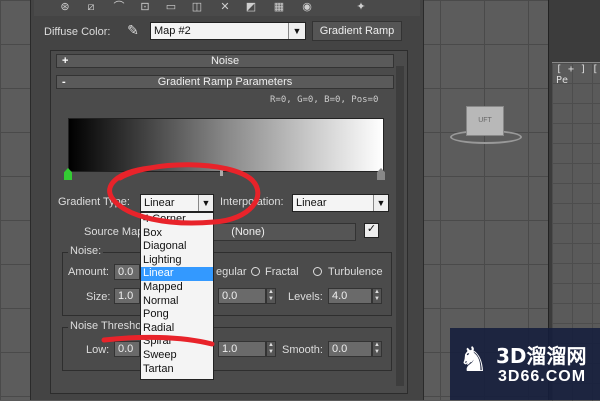 This screenshot has height=401, width=600. What do you see at coordinates (158, 340) in the screenshot?
I see `annotation-underline` at bounding box center [158, 340].